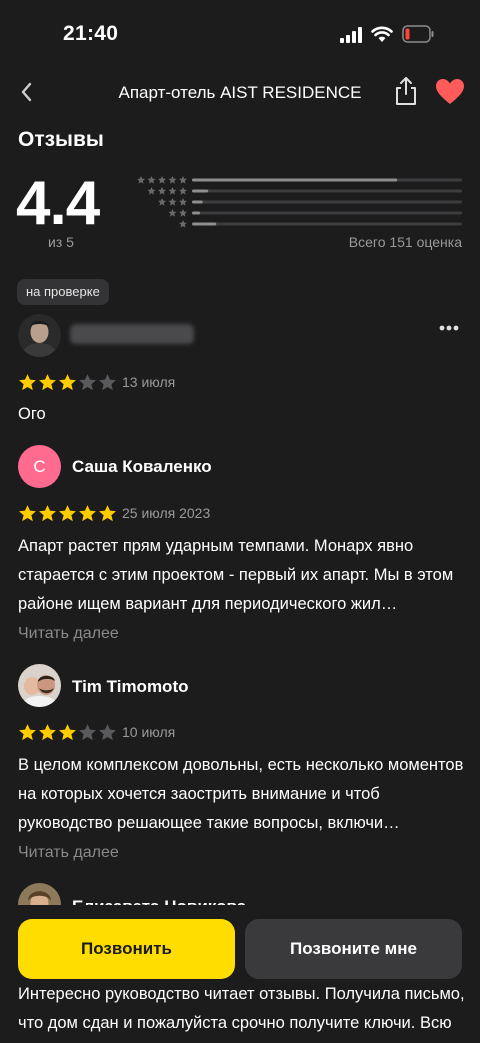  I want to click on status-time: 21:40, so click(91, 33).